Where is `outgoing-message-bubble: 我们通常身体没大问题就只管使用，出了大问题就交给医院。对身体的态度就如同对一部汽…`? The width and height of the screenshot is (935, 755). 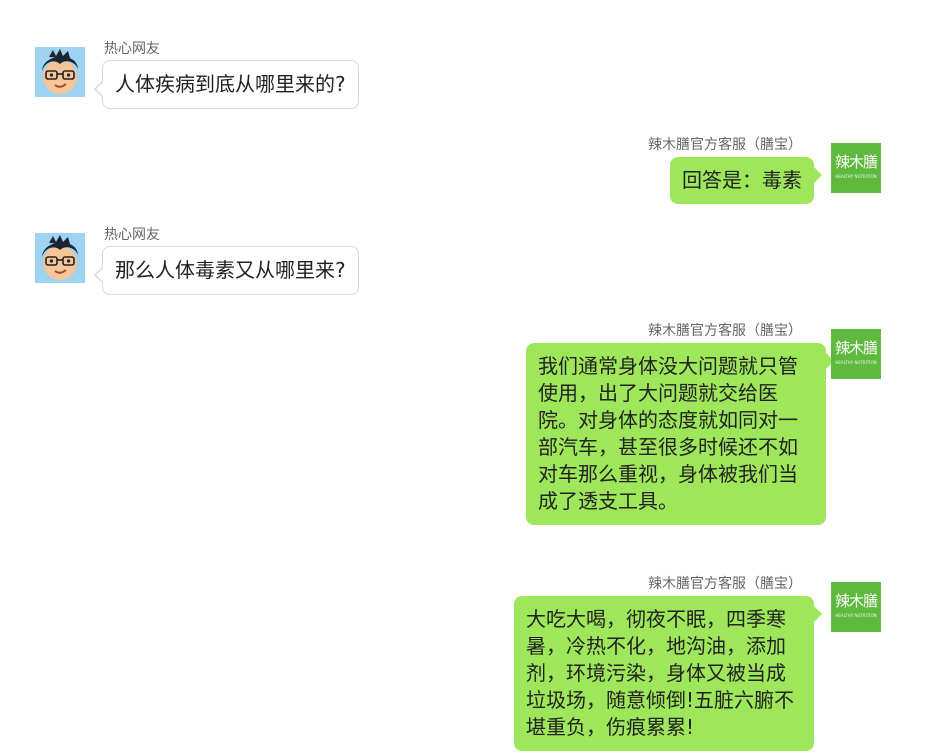 outgoing-message-bubble: 我们通常身体没大问题就只管使用，出了大问题就交给医院。对身体的态度就如同对一部汽… is located at coordinates (680, 434).